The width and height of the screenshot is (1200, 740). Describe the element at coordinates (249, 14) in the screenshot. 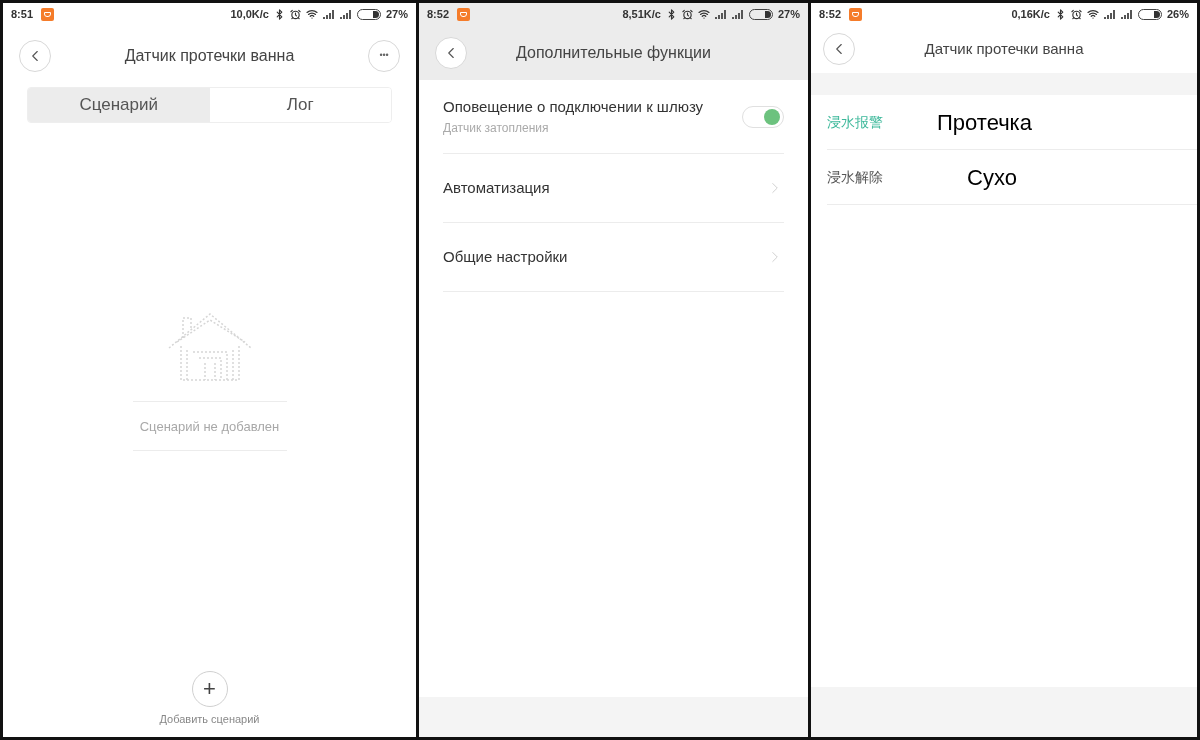

I see `network-speed: 10,0K/с` at that location.